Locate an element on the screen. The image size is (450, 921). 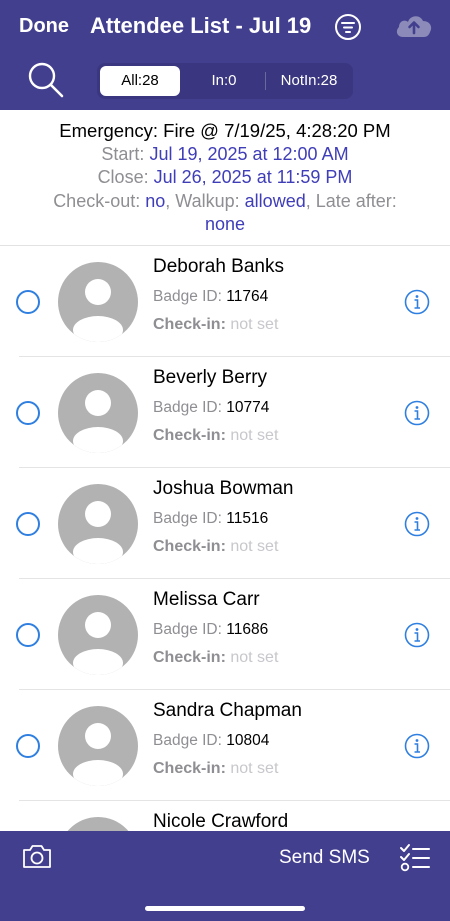
walkup-label: Walkup: is located at coordinates (207, 200).